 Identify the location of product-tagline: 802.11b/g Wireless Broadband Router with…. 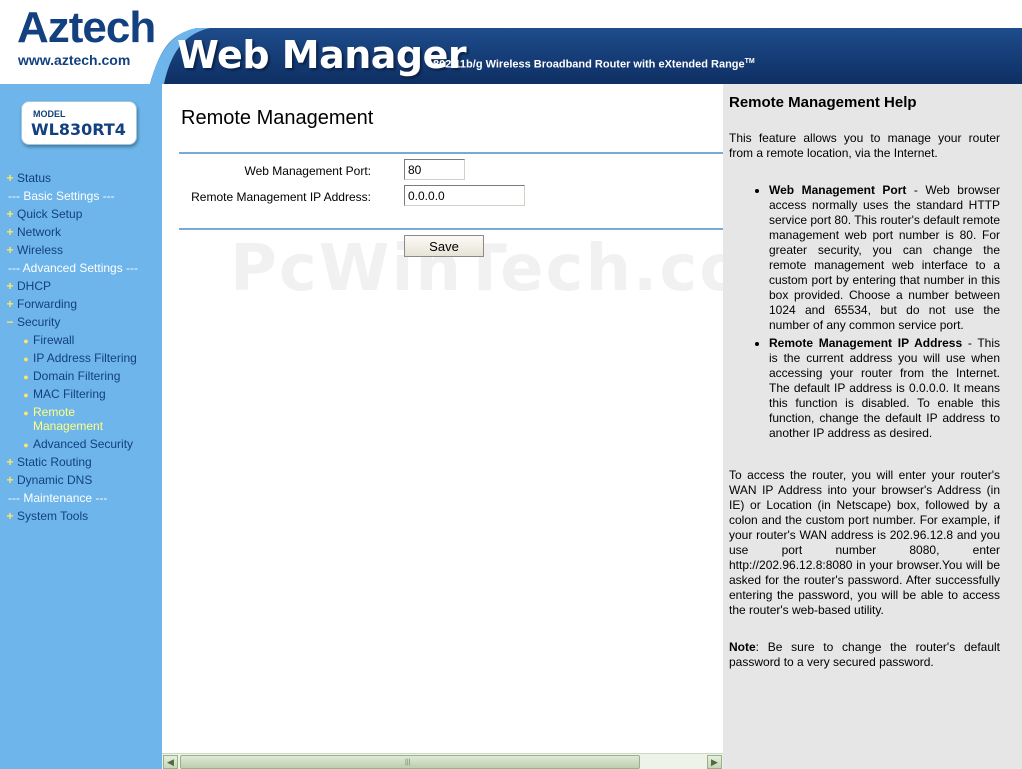
(594, 64).